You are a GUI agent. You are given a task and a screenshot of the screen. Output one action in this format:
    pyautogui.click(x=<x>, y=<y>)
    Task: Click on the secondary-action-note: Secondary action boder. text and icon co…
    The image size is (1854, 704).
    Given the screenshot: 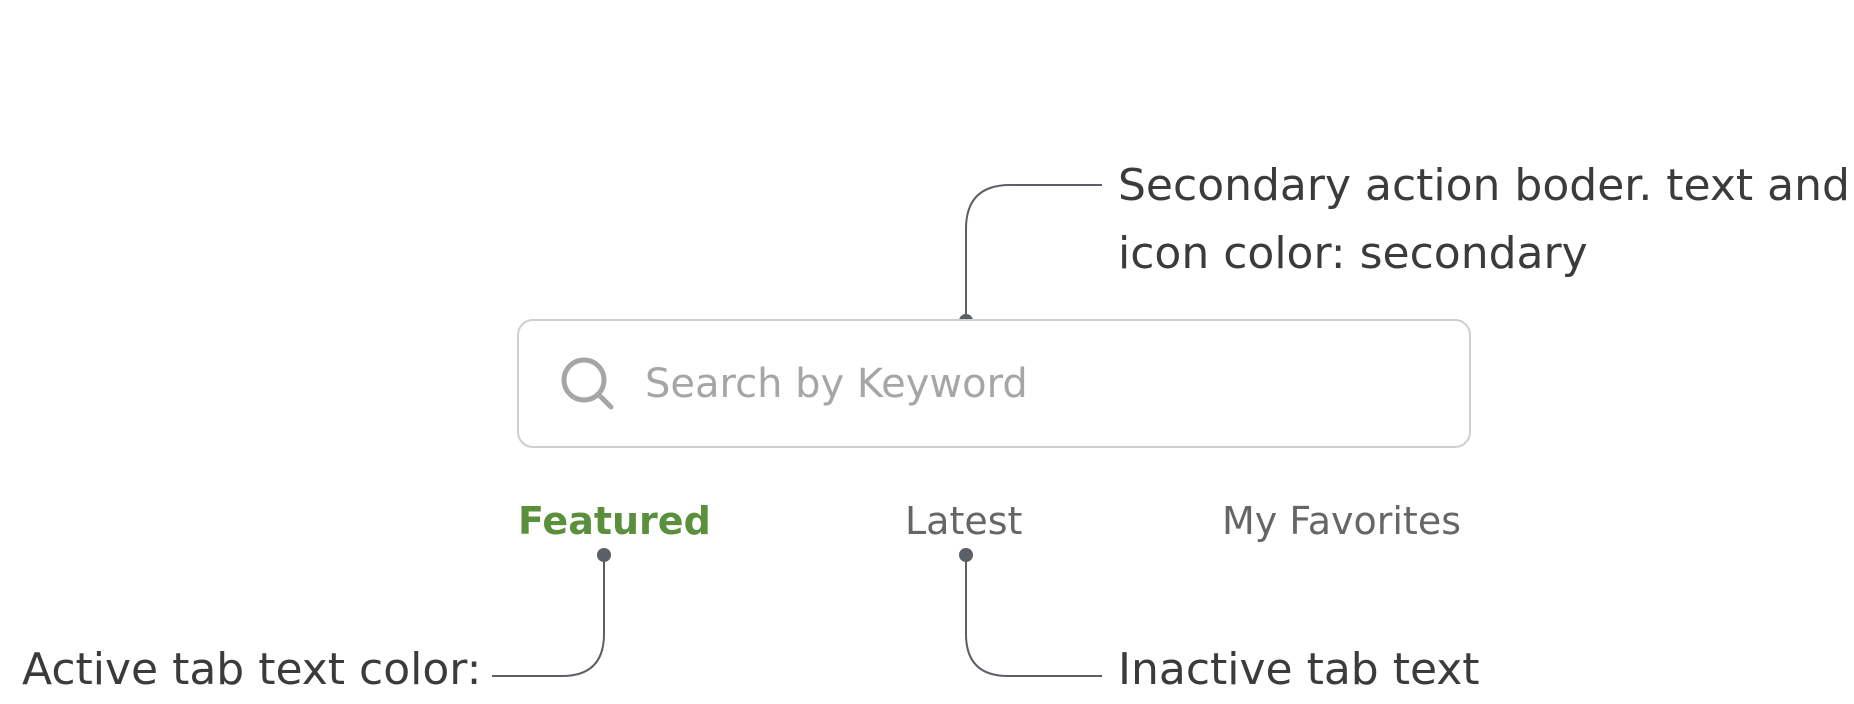 What is the action you would take?
    pyautogui.click(x=1484, y=220)
    